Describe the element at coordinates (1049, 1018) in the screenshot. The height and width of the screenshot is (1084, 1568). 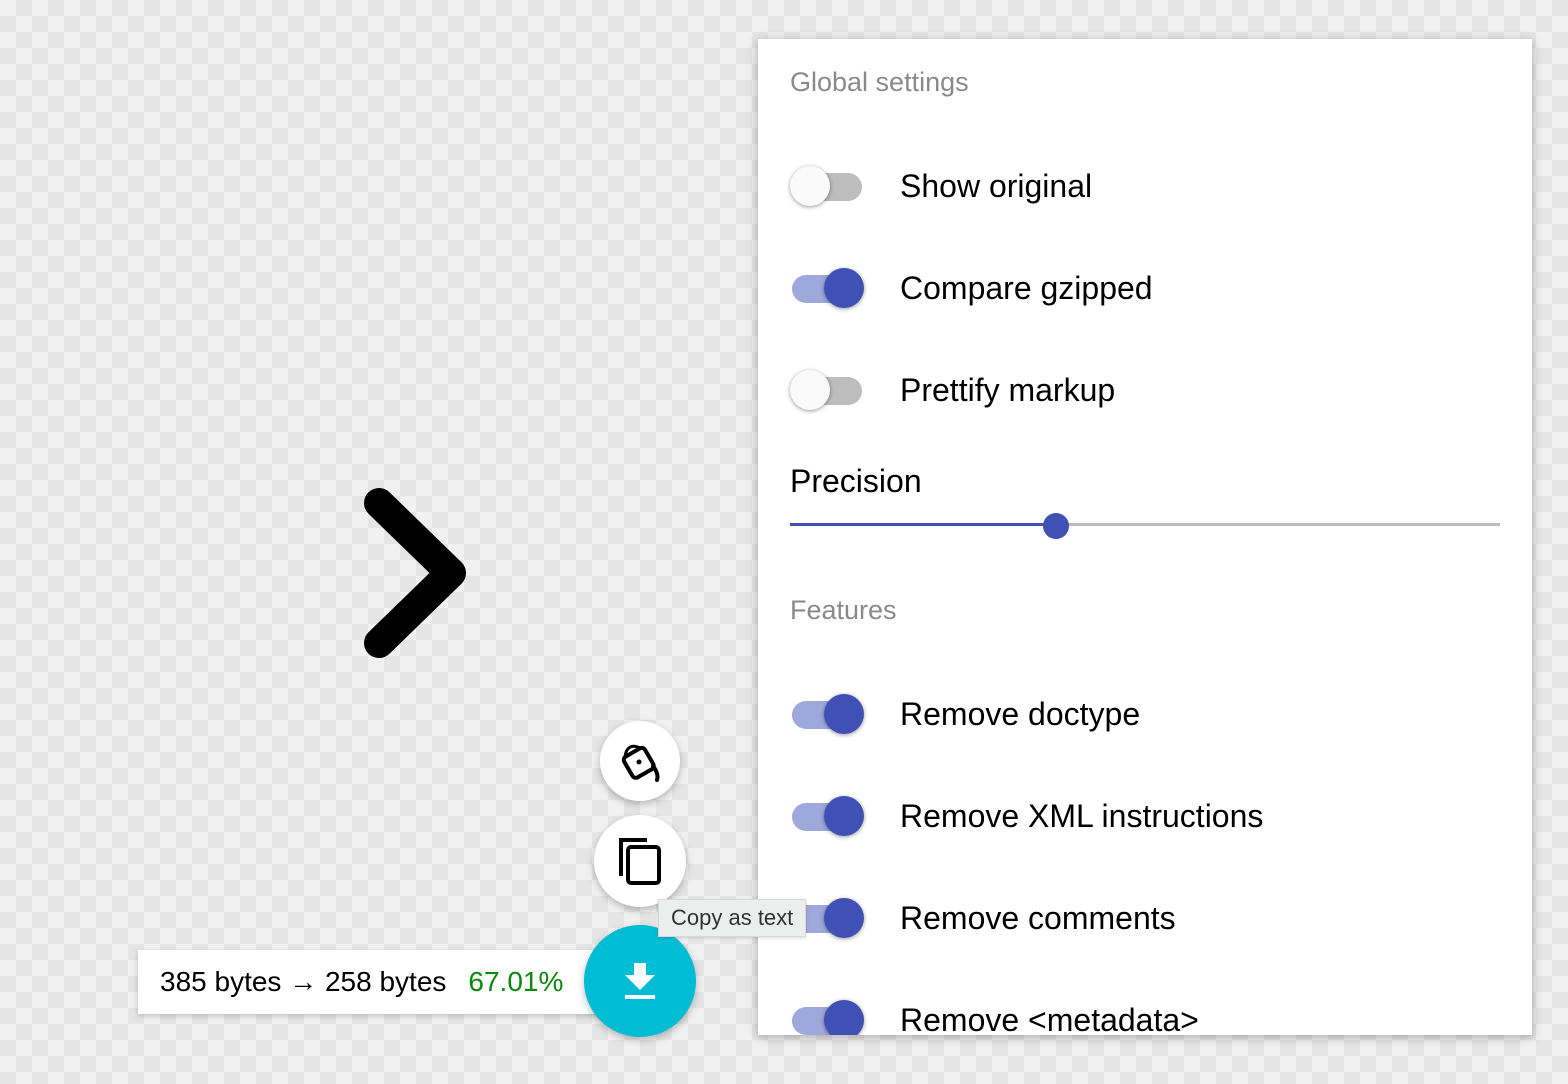
I see `toggle-label: Remove <metadata>` at that location.